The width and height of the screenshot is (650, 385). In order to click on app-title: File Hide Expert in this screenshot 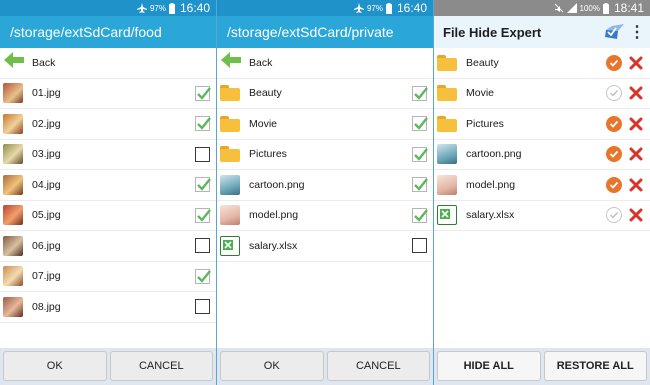, I will do `click(492, 32)`.